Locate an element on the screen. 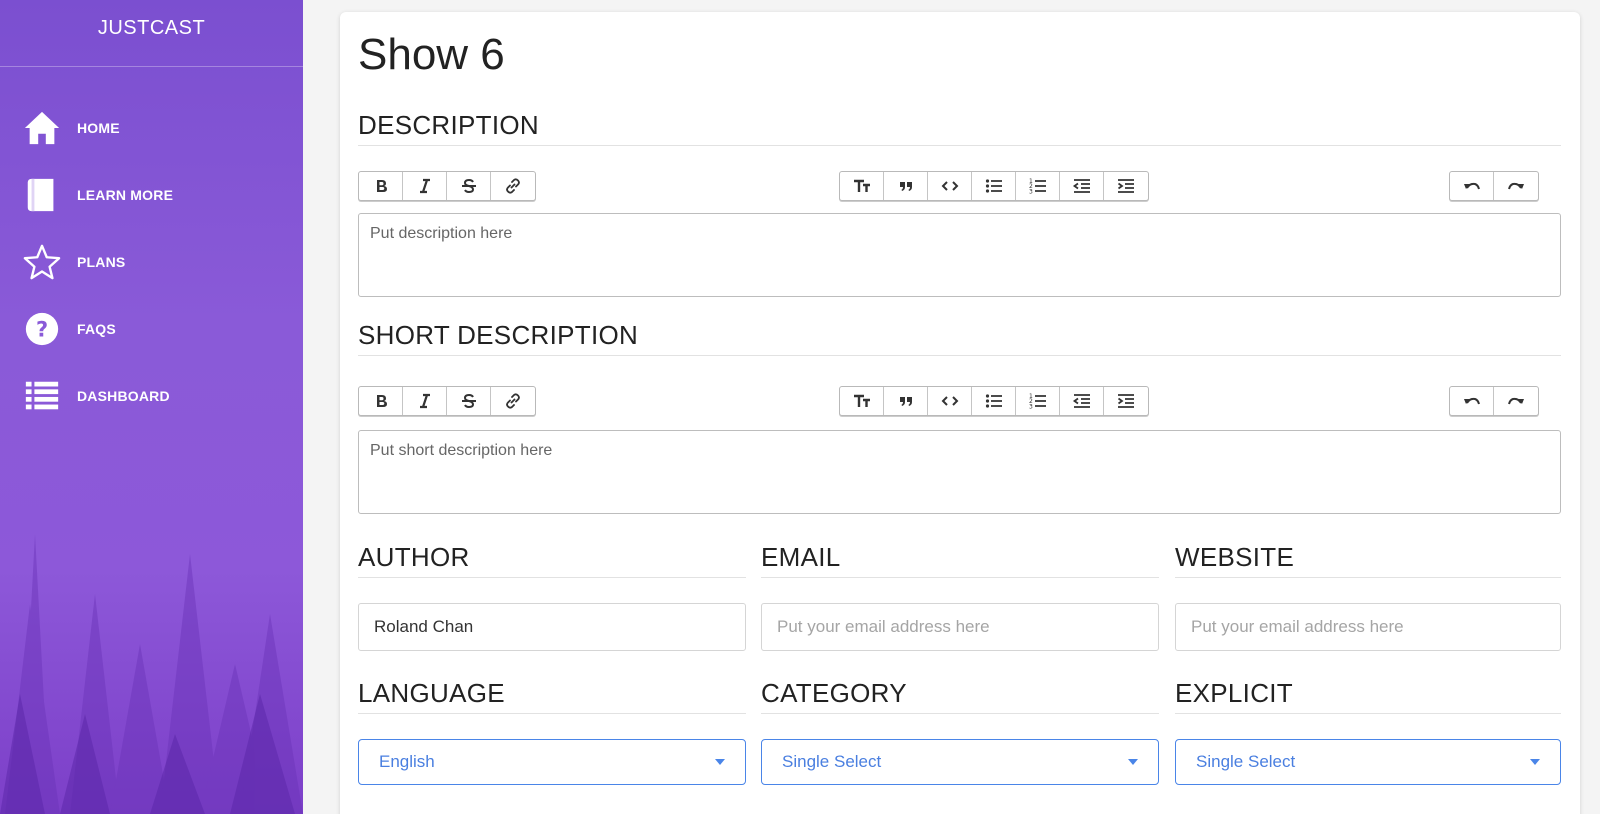  question-icon: ? is located at coordinates (42, 329).